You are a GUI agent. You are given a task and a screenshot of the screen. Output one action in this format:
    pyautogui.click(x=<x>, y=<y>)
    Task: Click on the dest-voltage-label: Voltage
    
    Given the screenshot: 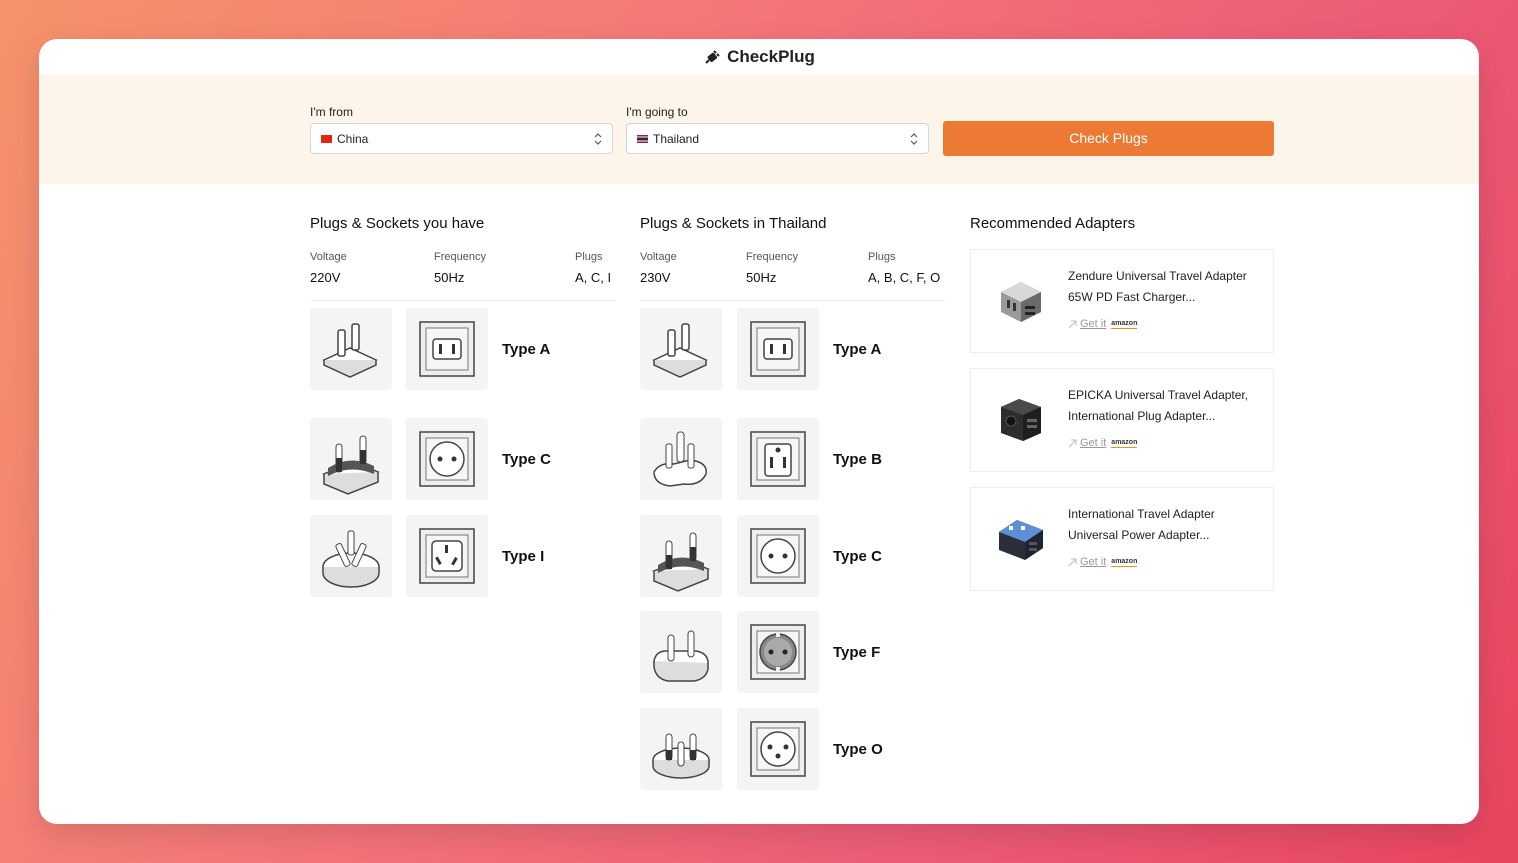 What is the action you would take?
    pyautogui.click(x=658, y=257)
    